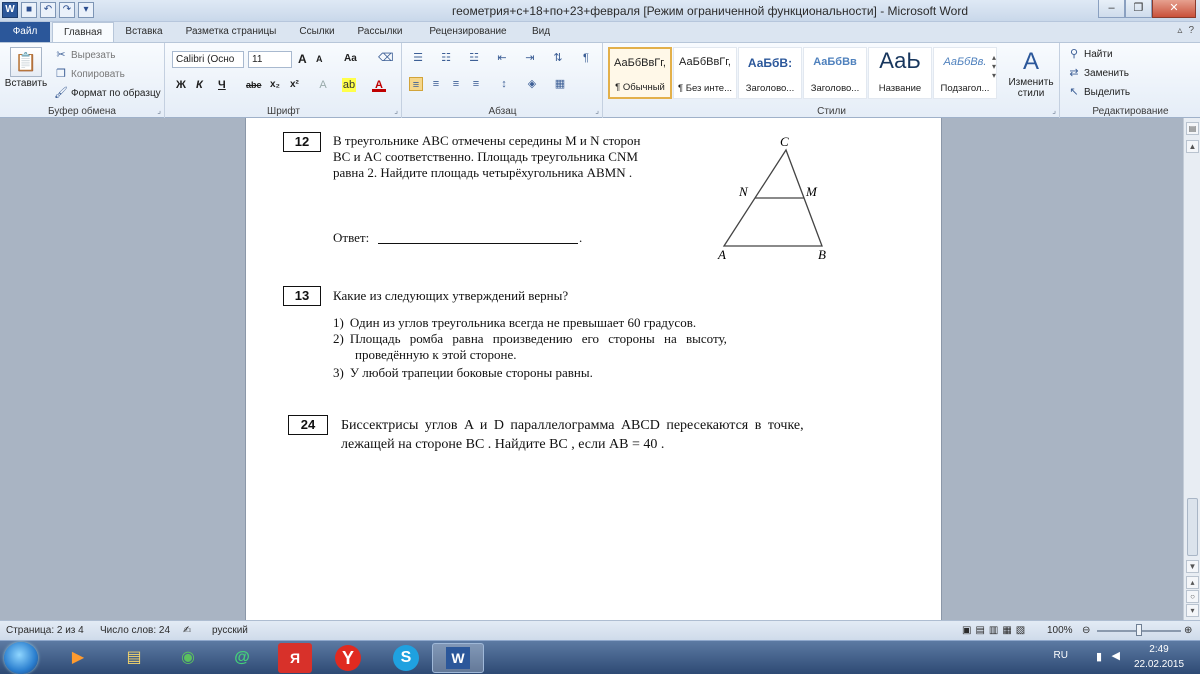 This screenshot has height=674, width=1200. Describe the element at coordinates (1098, 73) in the screenshot. I see `replace-button: ⇄ Заменить` at that location.